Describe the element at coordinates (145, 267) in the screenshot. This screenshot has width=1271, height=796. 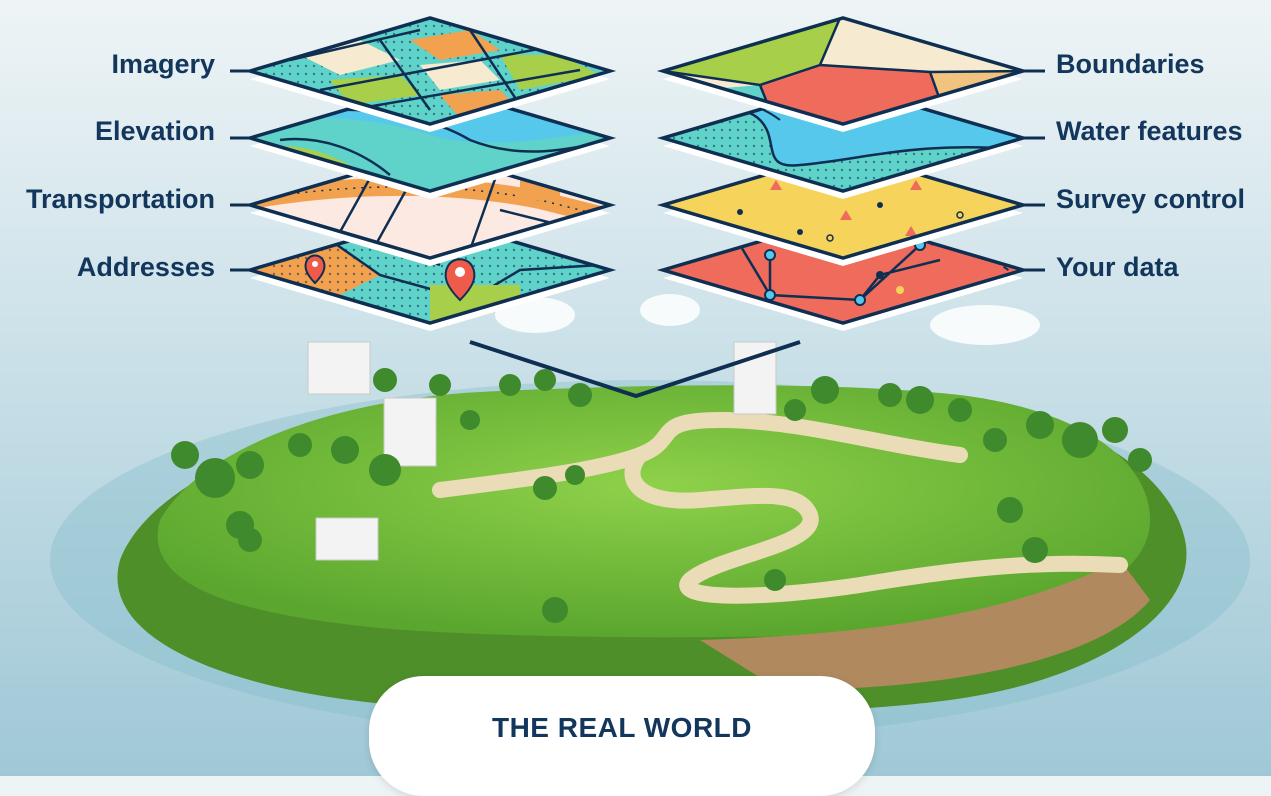
I see `label-addresses: Addresses` at that location.